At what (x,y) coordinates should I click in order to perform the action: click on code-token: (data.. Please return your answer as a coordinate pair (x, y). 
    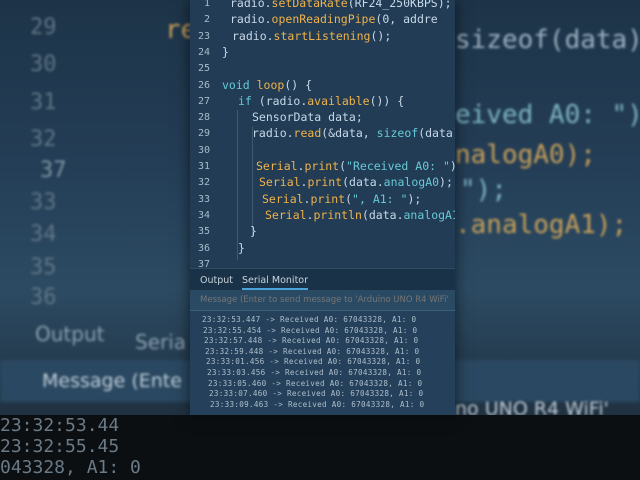
    Looking at the image, I should click on (382, 214).